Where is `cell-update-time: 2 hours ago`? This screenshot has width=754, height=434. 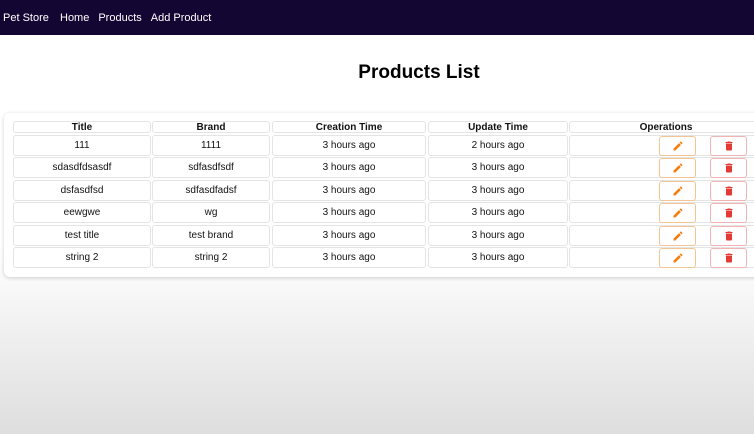 cell-update-time: 2 hours ago is located at coordinates (498, 145).